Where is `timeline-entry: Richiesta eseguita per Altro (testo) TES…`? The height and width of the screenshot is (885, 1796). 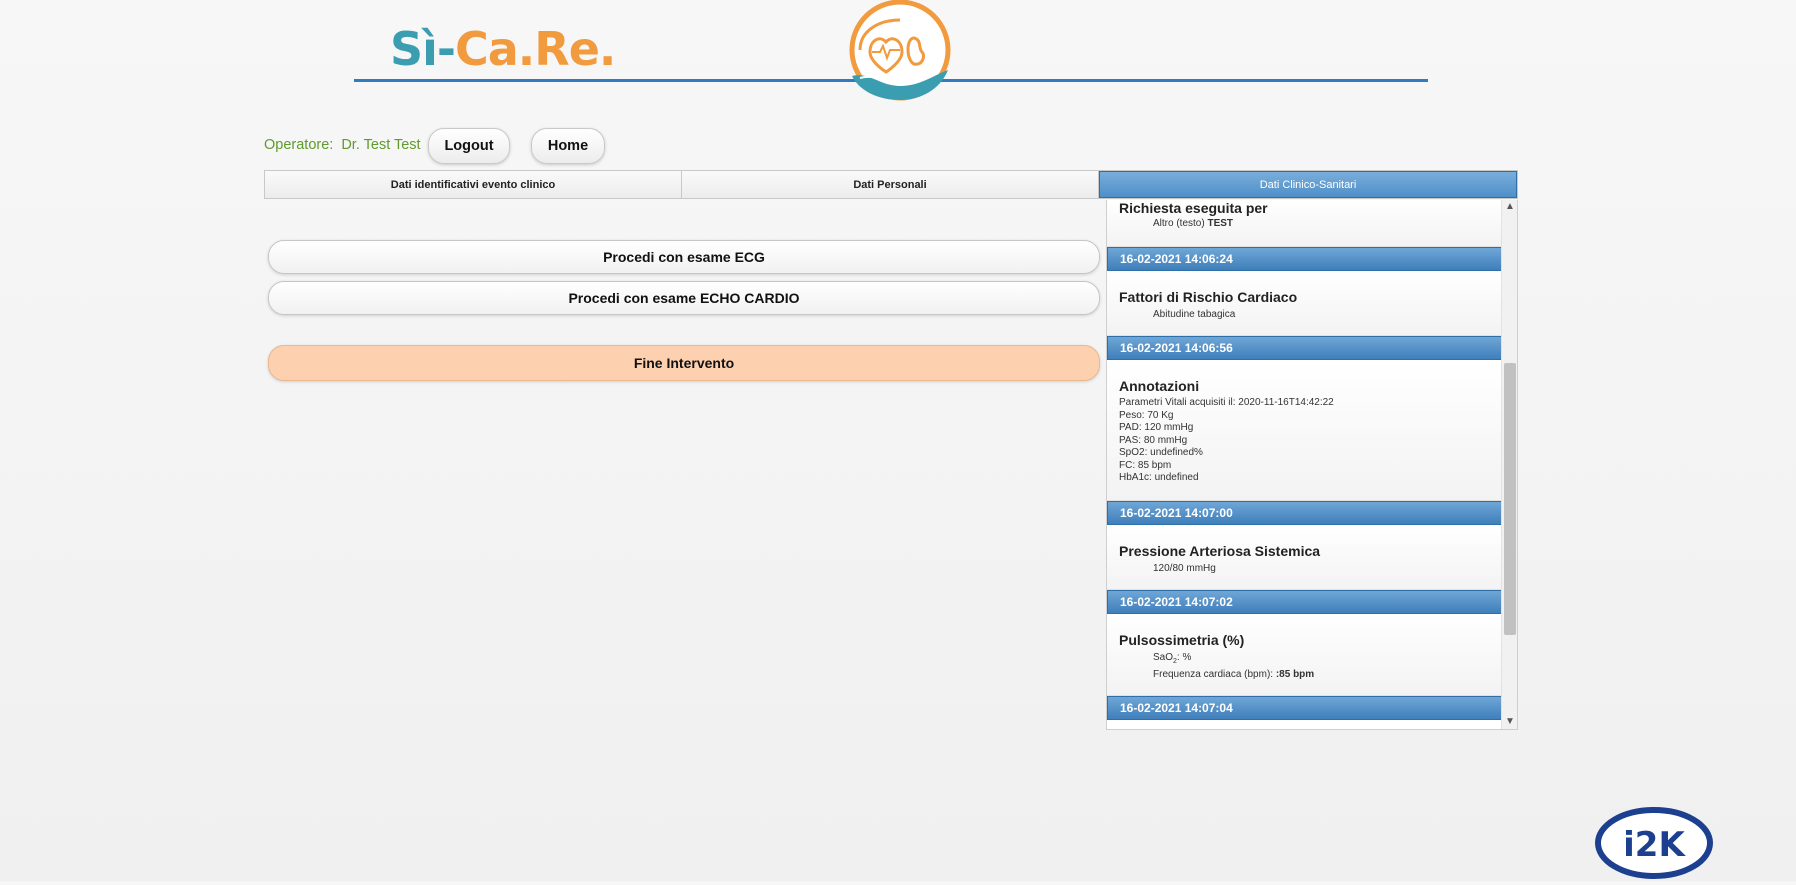
timeline-entry: Richiesta eseguita per Altro (testo) TES… is located at coordinates (1305, 223).